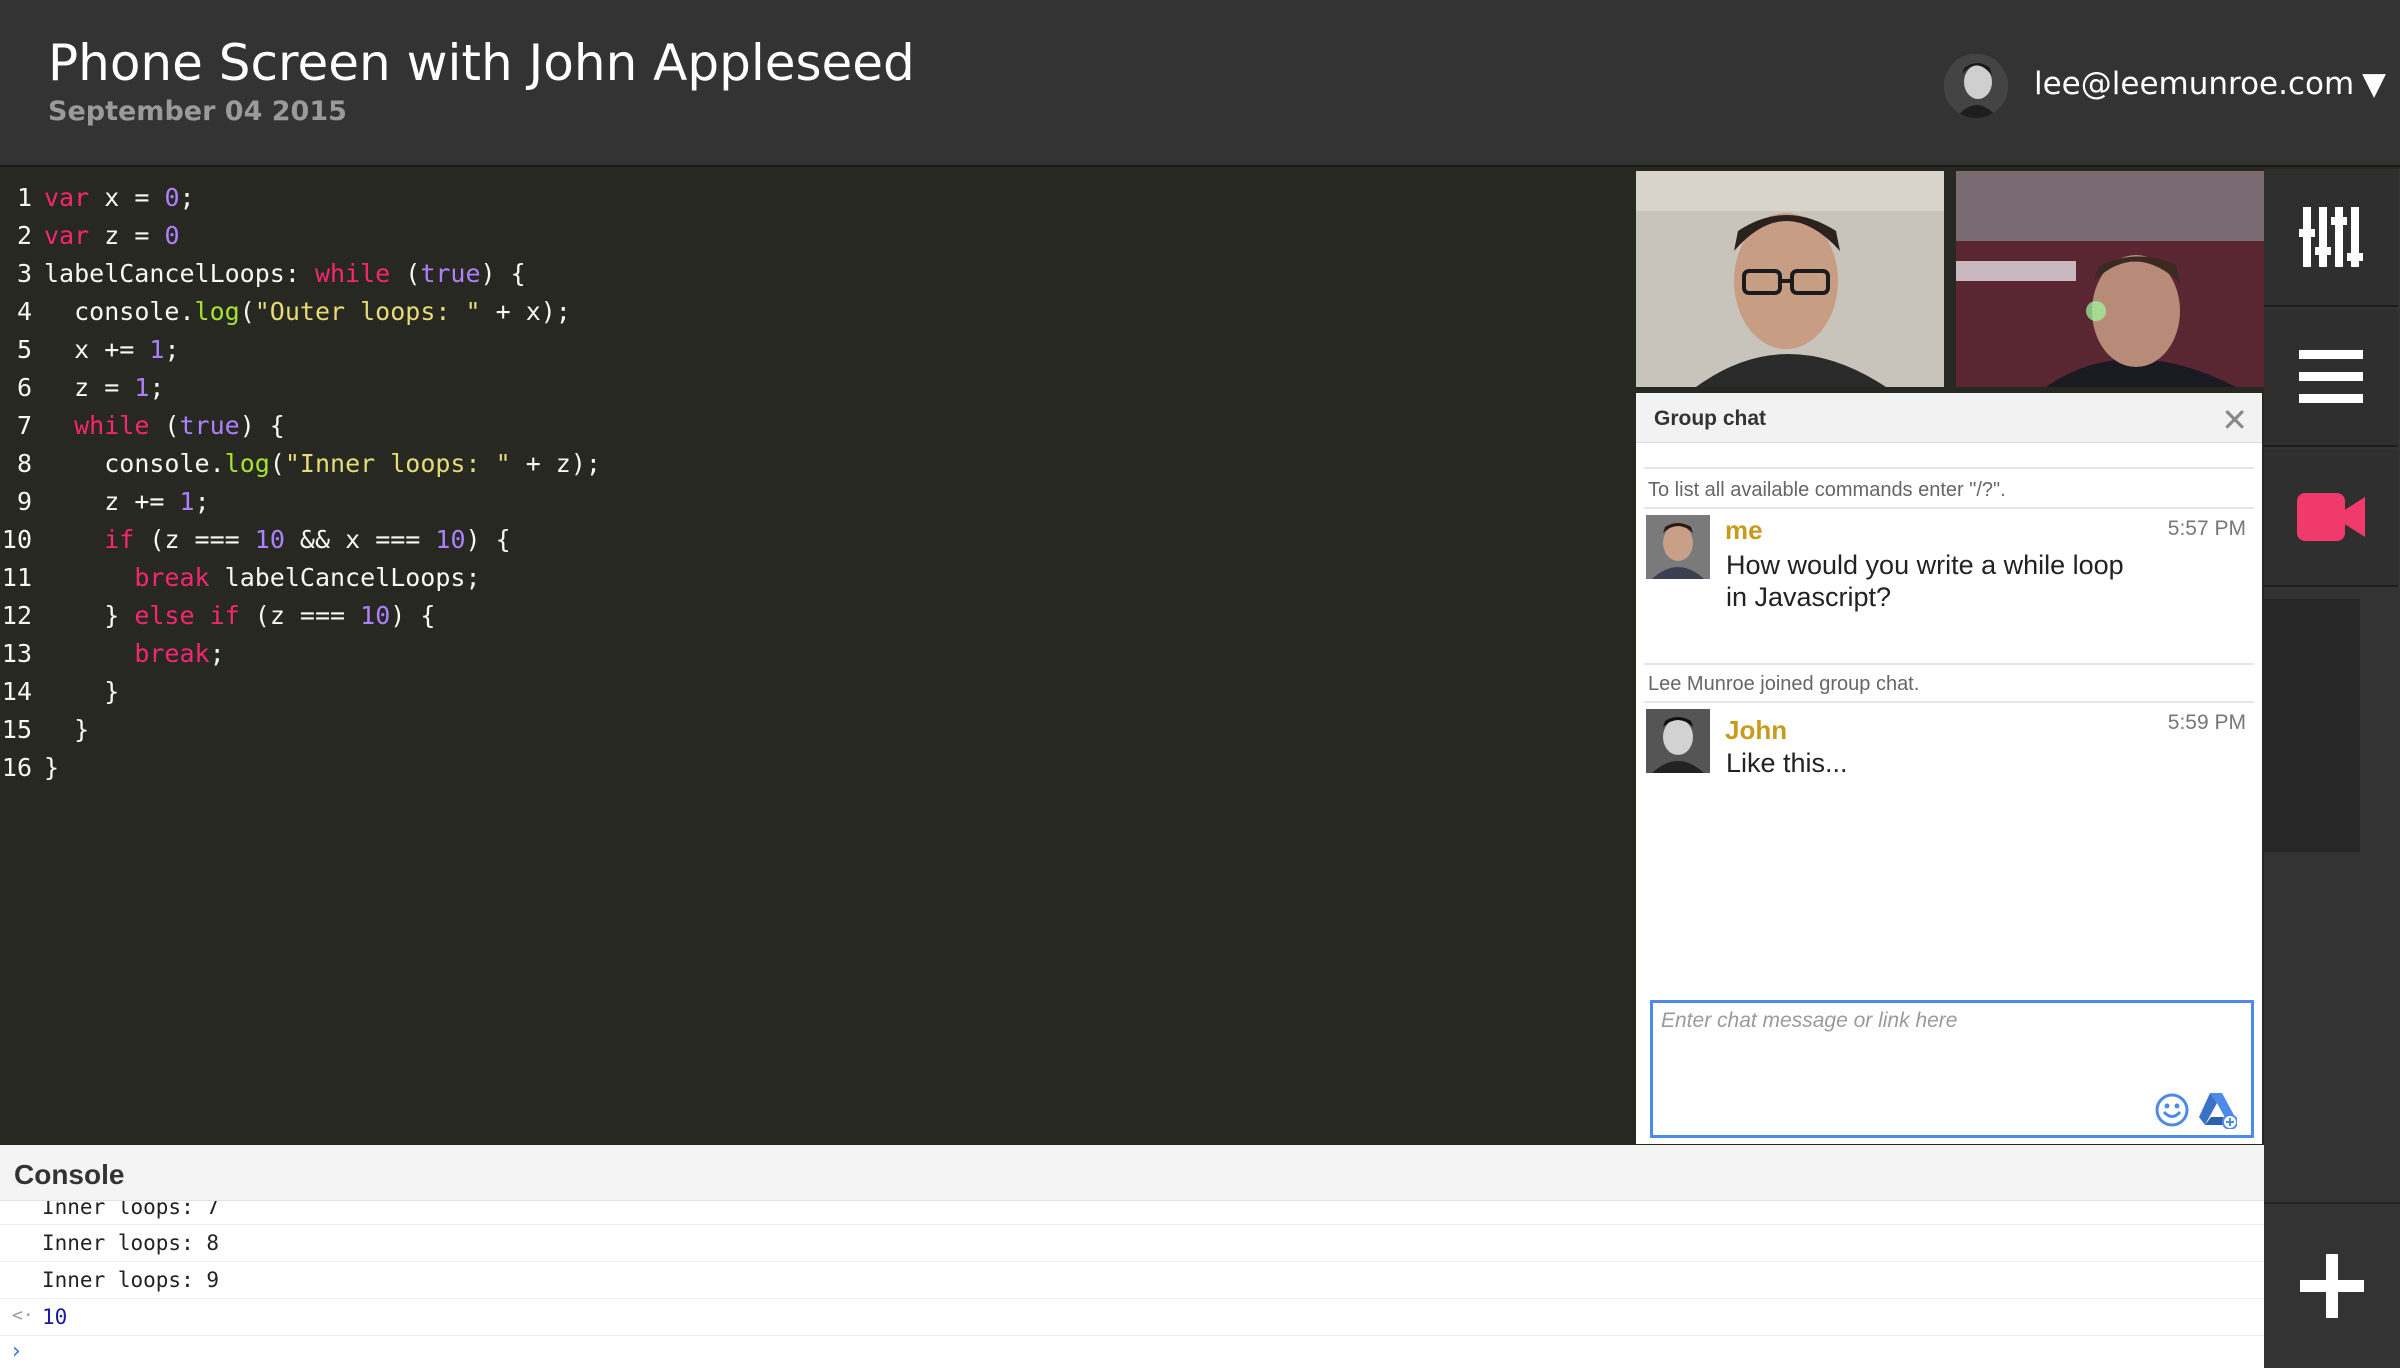 Image resolution: width=2400 pixels, height=1368 pixels. I want to click on user-avatar, so click(1976, 86).